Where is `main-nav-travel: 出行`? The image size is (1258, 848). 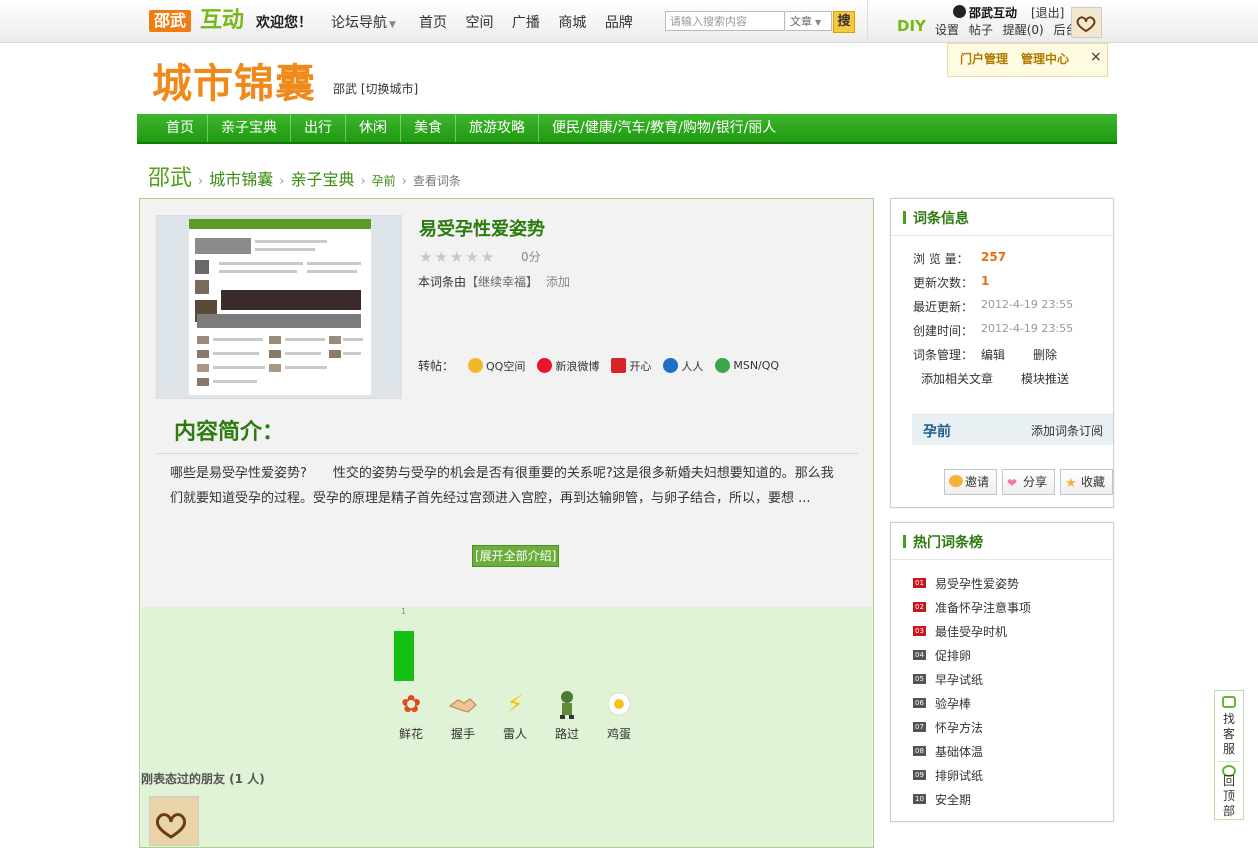 main-nav-travel: 出行 is located at coordinates (318, 128).